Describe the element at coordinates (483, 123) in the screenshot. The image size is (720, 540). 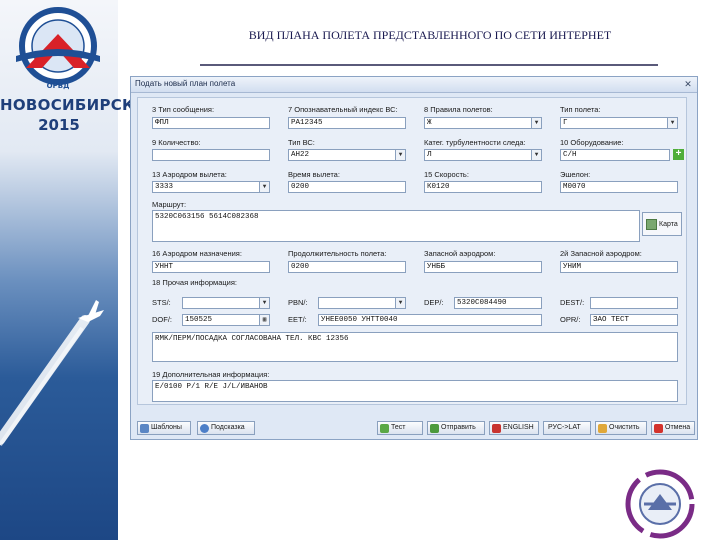
I see `flight-rules-select: Ж ▼` at that location.